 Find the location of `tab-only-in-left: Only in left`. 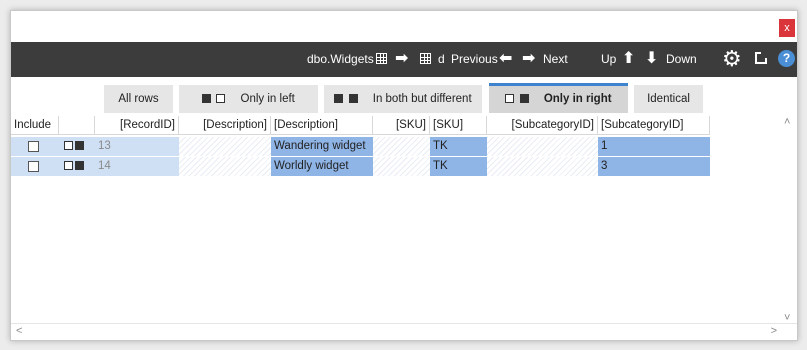

tab-only-in-left: Only in left is located at coordinates (248, 99).